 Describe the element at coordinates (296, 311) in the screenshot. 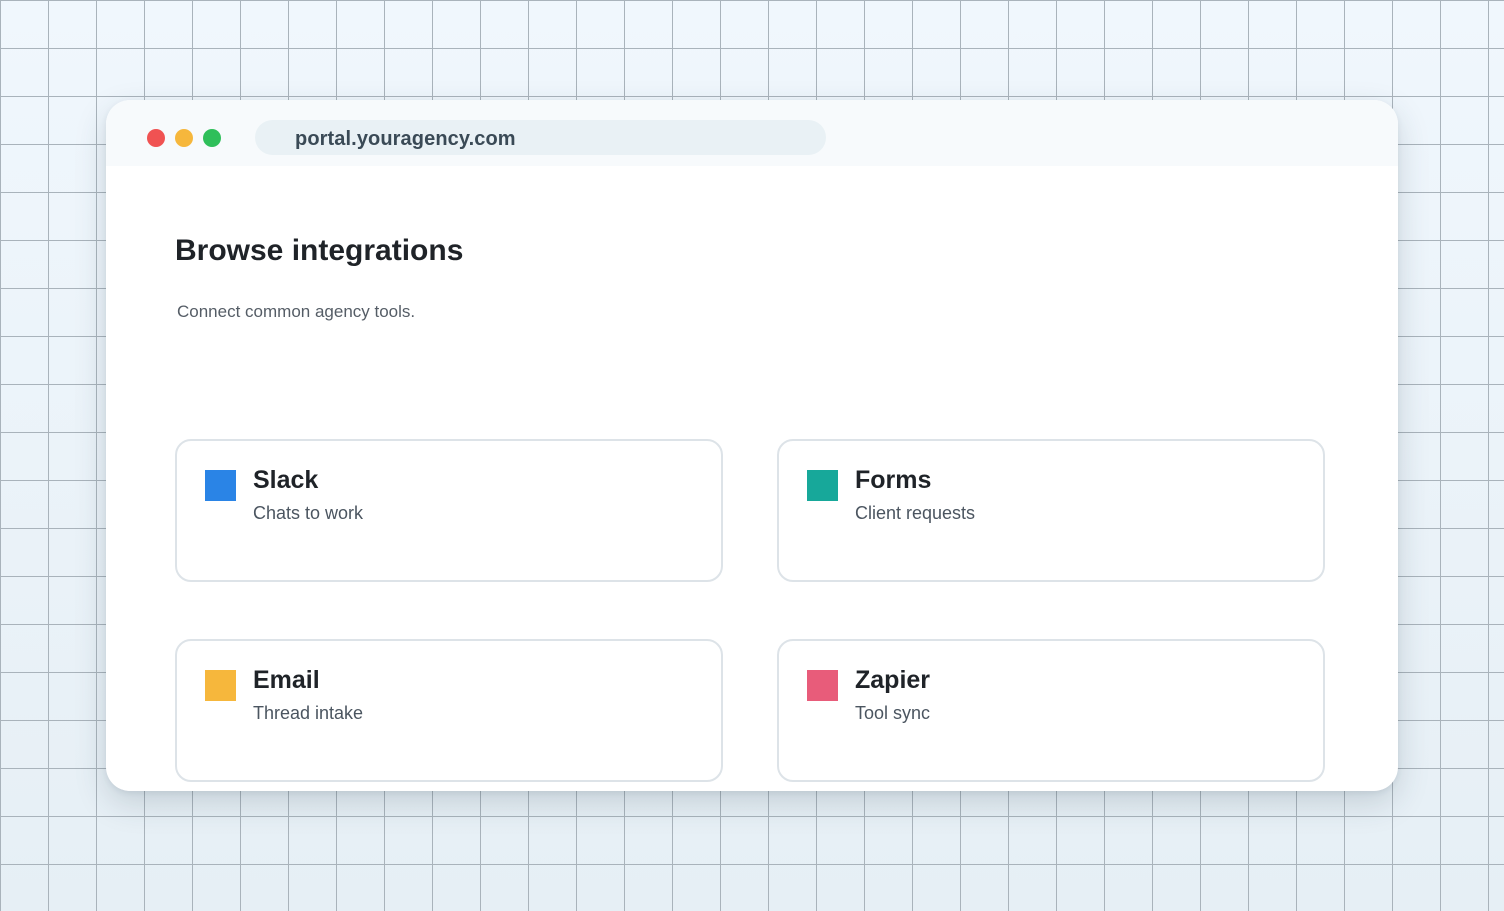

I see `page-subtitle: Connect common agency tools.` at that location.